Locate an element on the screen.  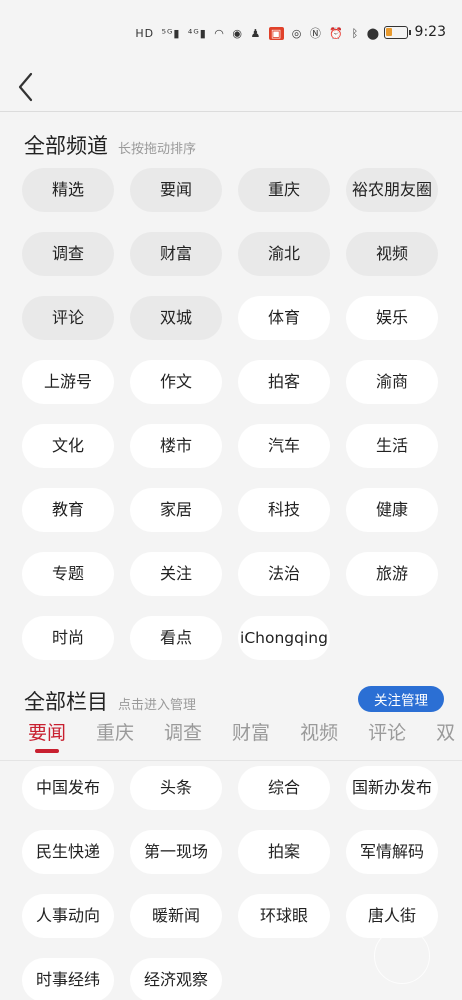
back-button is located at coordinates (26, 87).